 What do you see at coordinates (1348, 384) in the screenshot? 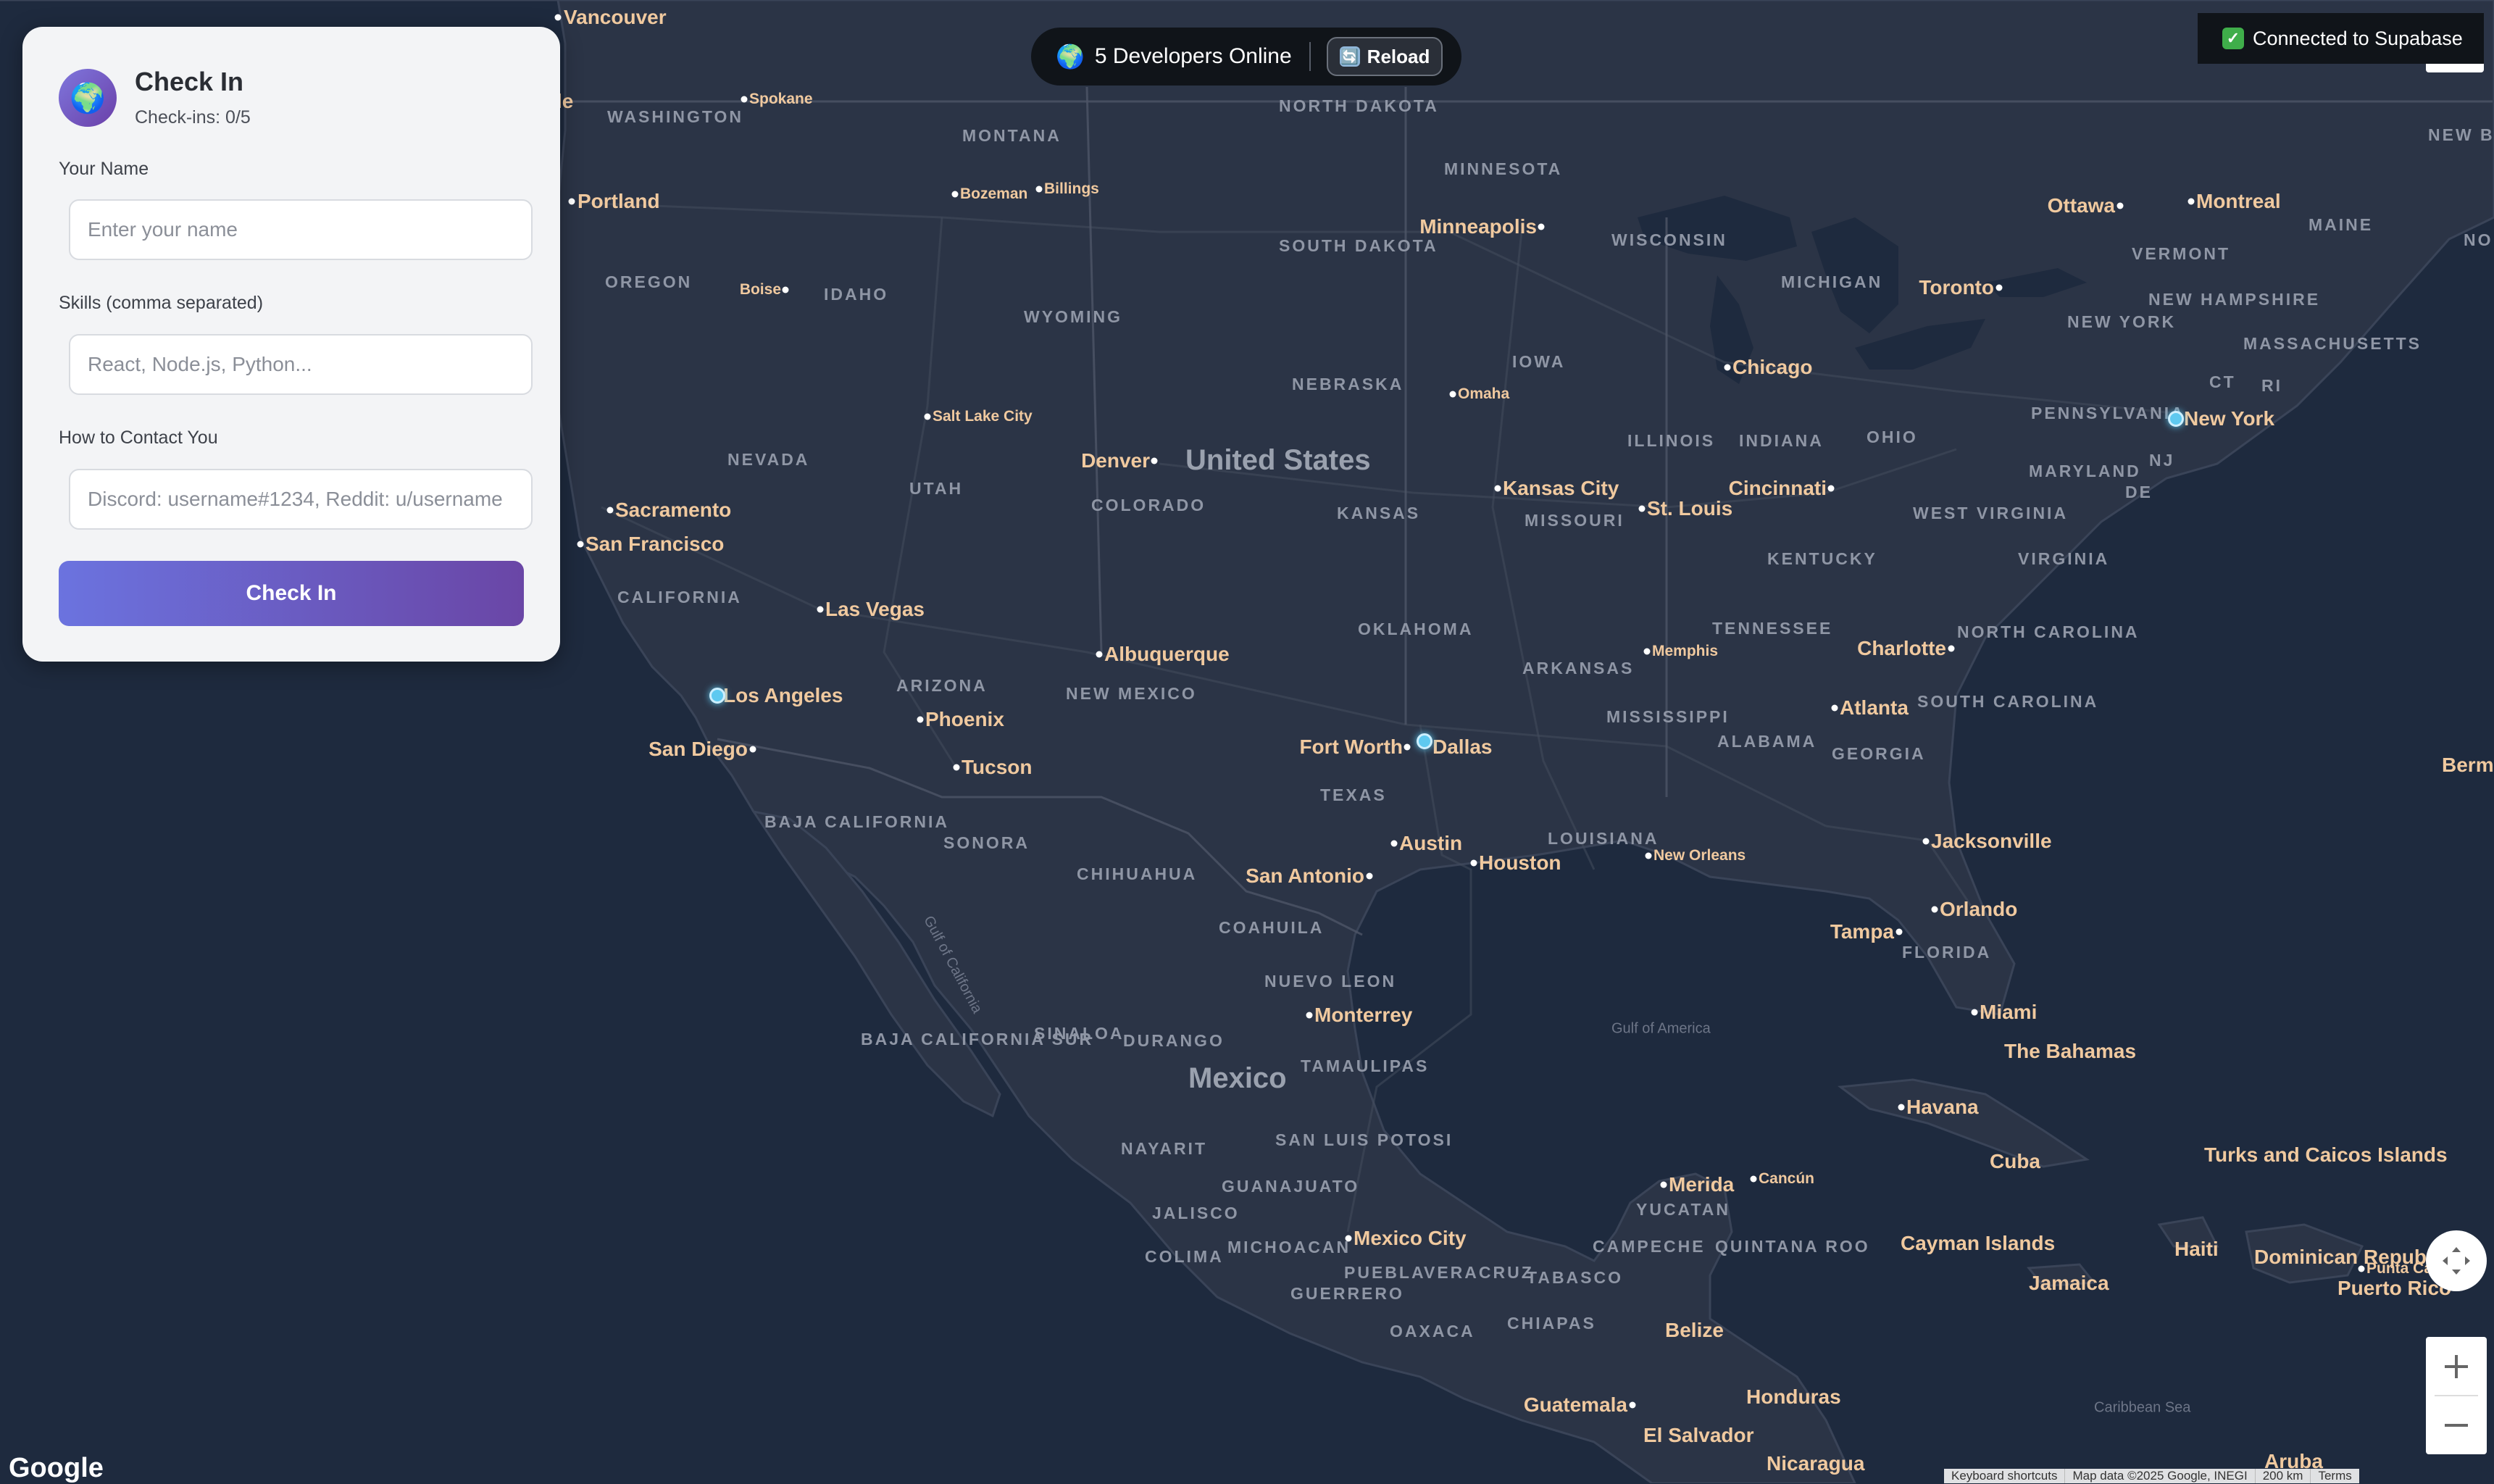
I see `state-label: NEBRASKA` at bounding box center [1348, 384].